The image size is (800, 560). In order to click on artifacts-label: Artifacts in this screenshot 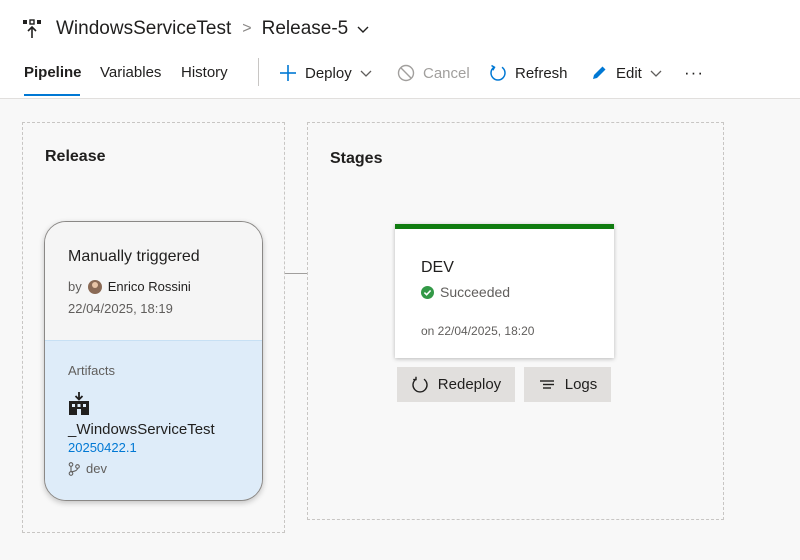, I will do `click(91, 370)`.